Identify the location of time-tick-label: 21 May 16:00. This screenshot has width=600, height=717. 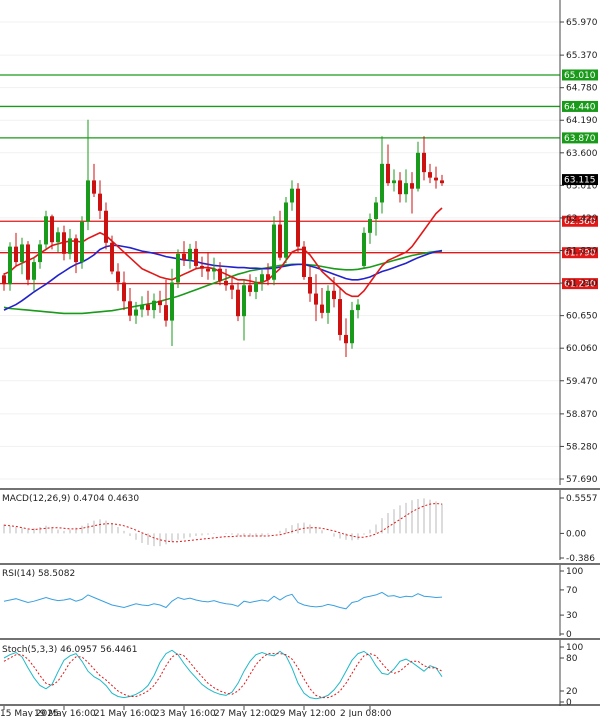
(125, 713).